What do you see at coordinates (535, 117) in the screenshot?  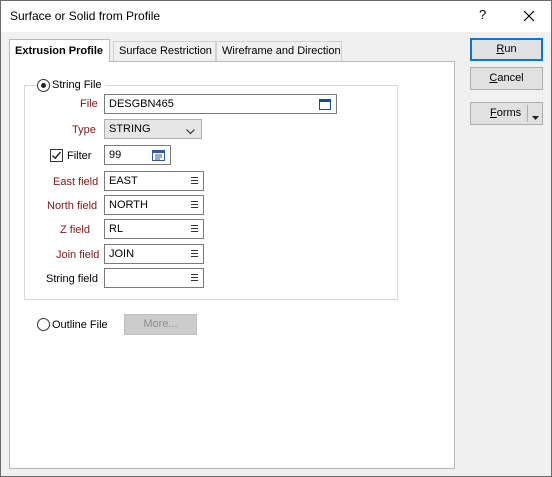 I see `dropdown-arrow-icon` at bounding box center [535, 117].